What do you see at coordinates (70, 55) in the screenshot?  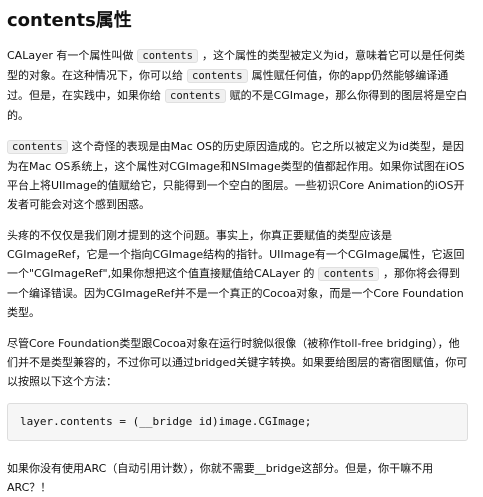 I see `p1-text-a: CALayer 有一个属性叫做` at bounding box center [70, 55].